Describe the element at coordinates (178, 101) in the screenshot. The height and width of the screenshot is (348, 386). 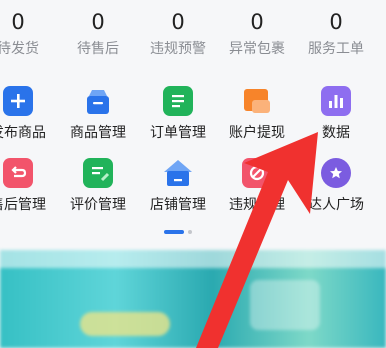
I see `order-list-icon` at that location.